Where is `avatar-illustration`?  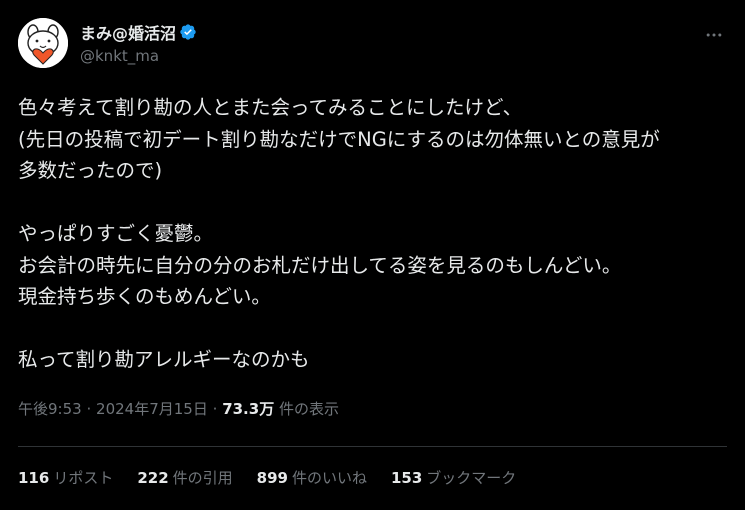 avatar-illustration is located at coordinates (43, 43).